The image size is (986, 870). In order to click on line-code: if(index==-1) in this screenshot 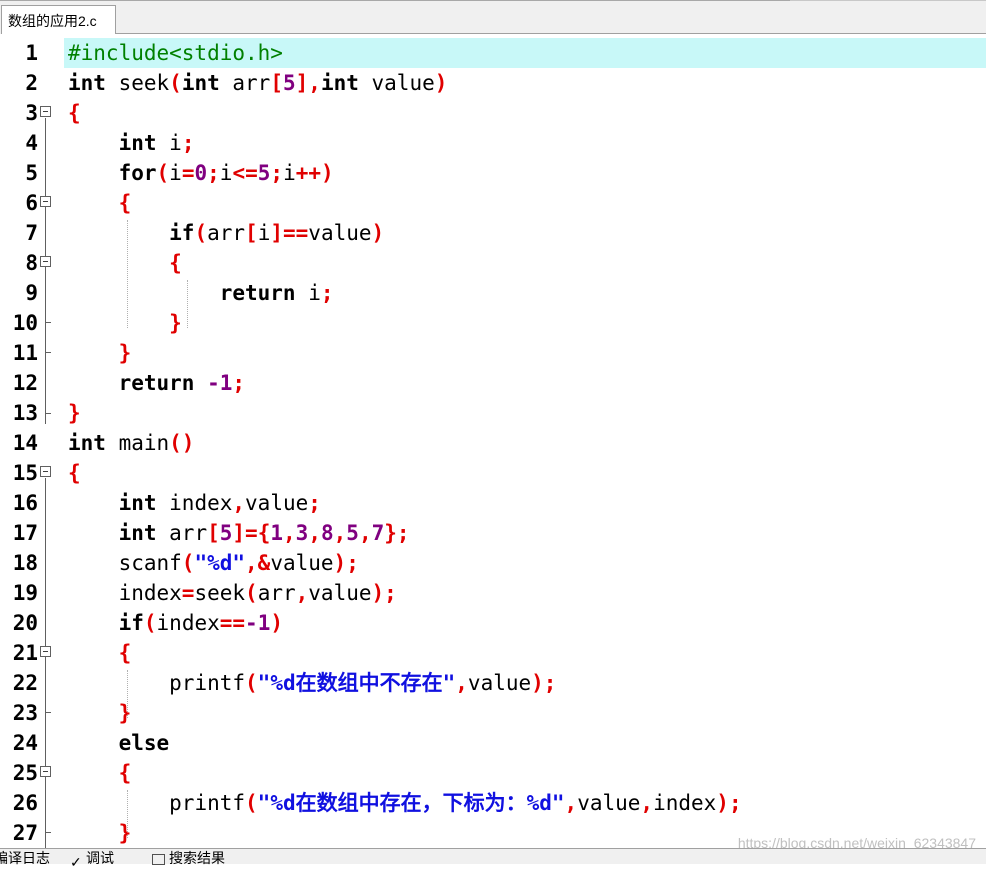, I will do `click(175, 623)`.